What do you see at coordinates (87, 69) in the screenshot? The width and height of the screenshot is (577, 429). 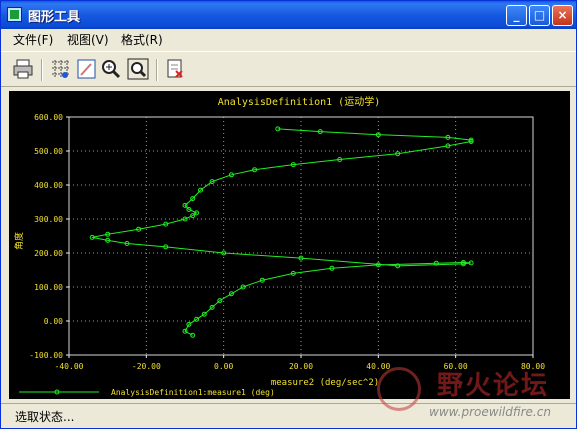 I see `edit-icon` at bounding box center [87, 69].